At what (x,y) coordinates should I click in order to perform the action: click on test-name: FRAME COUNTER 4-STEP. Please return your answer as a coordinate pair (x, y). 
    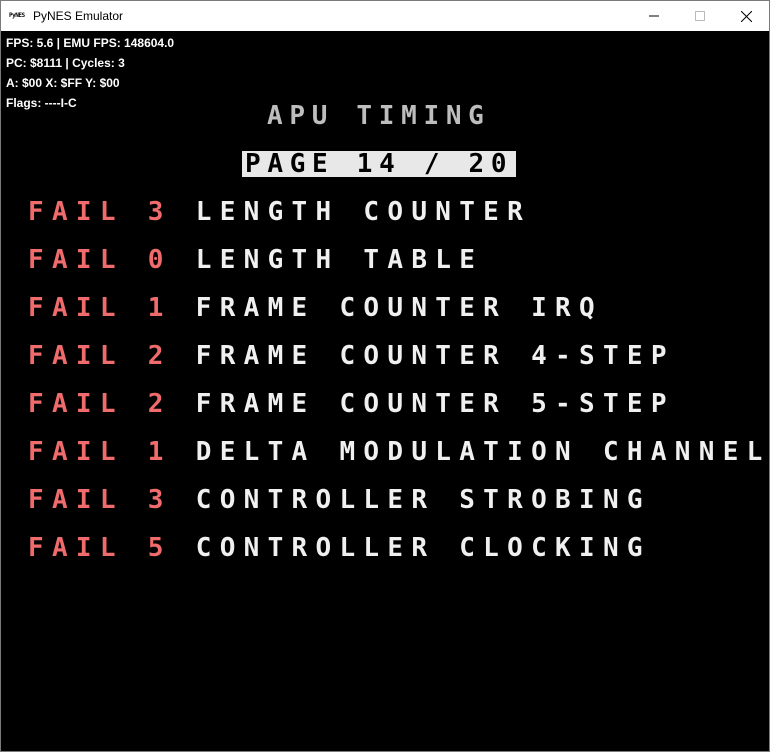
    Looking at the image, I should click on (435, 356).